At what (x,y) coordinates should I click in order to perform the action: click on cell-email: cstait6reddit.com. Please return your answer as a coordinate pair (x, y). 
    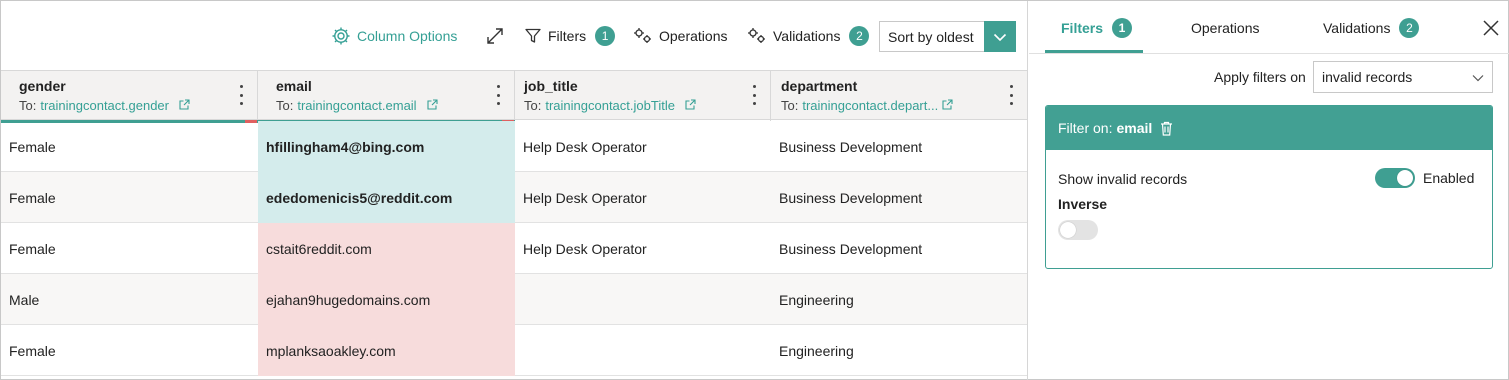
    Looking at the image, I should click on (386, 248).